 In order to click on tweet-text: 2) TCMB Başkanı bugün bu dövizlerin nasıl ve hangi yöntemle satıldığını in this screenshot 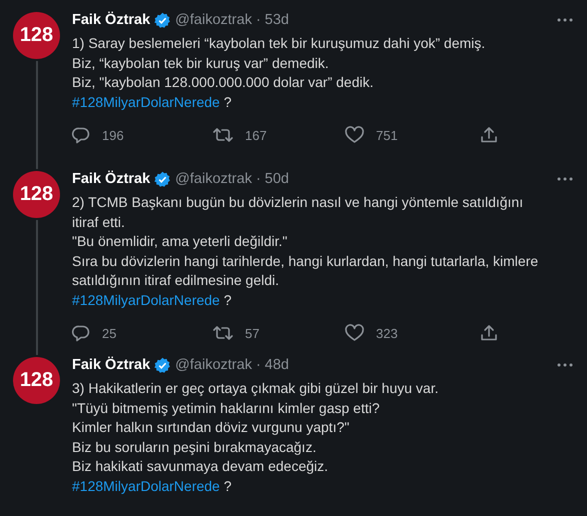, I will do `click(298, 202)`.